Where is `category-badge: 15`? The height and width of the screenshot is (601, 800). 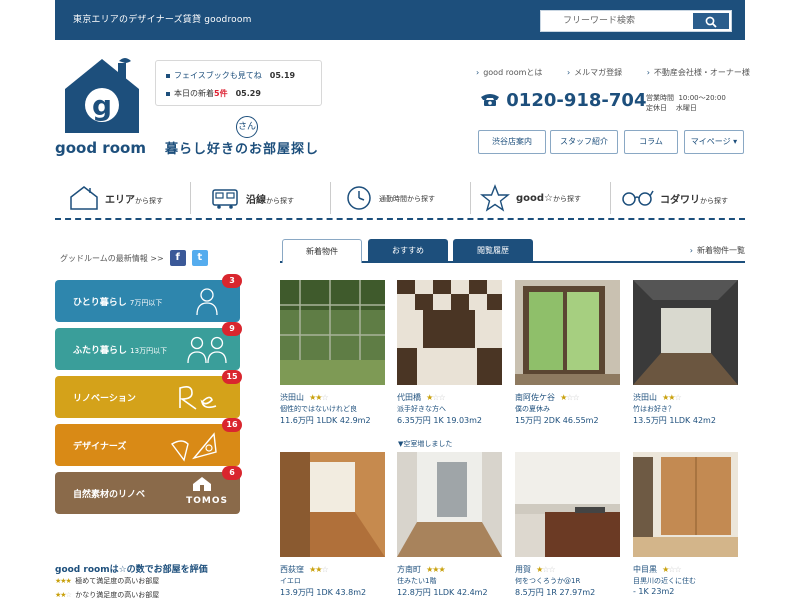 category-badge: 15 is located at coordinates (232, 377).